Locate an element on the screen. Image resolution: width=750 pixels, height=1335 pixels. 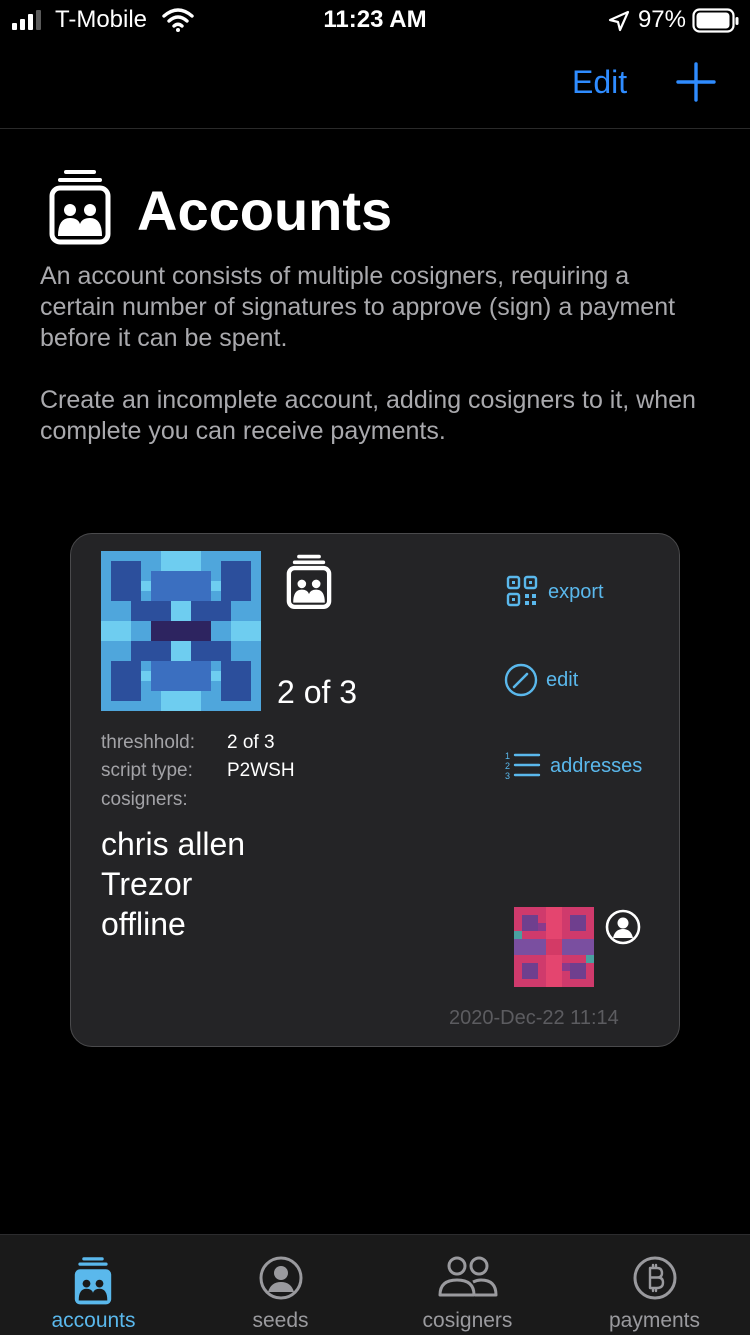
threshold-value: 2 of 3 is located at coordinates (251, 742).